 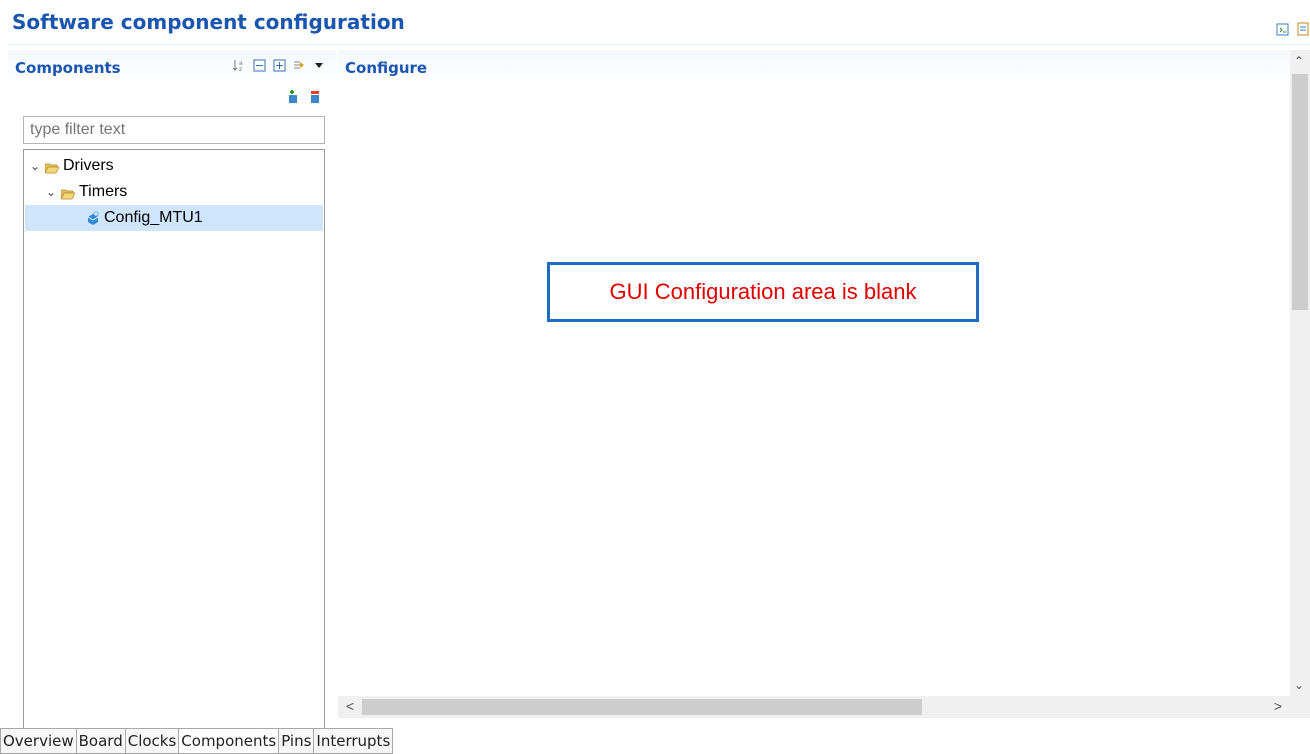 I want to click on configure-title: Configure, so click(x=386, y=68).